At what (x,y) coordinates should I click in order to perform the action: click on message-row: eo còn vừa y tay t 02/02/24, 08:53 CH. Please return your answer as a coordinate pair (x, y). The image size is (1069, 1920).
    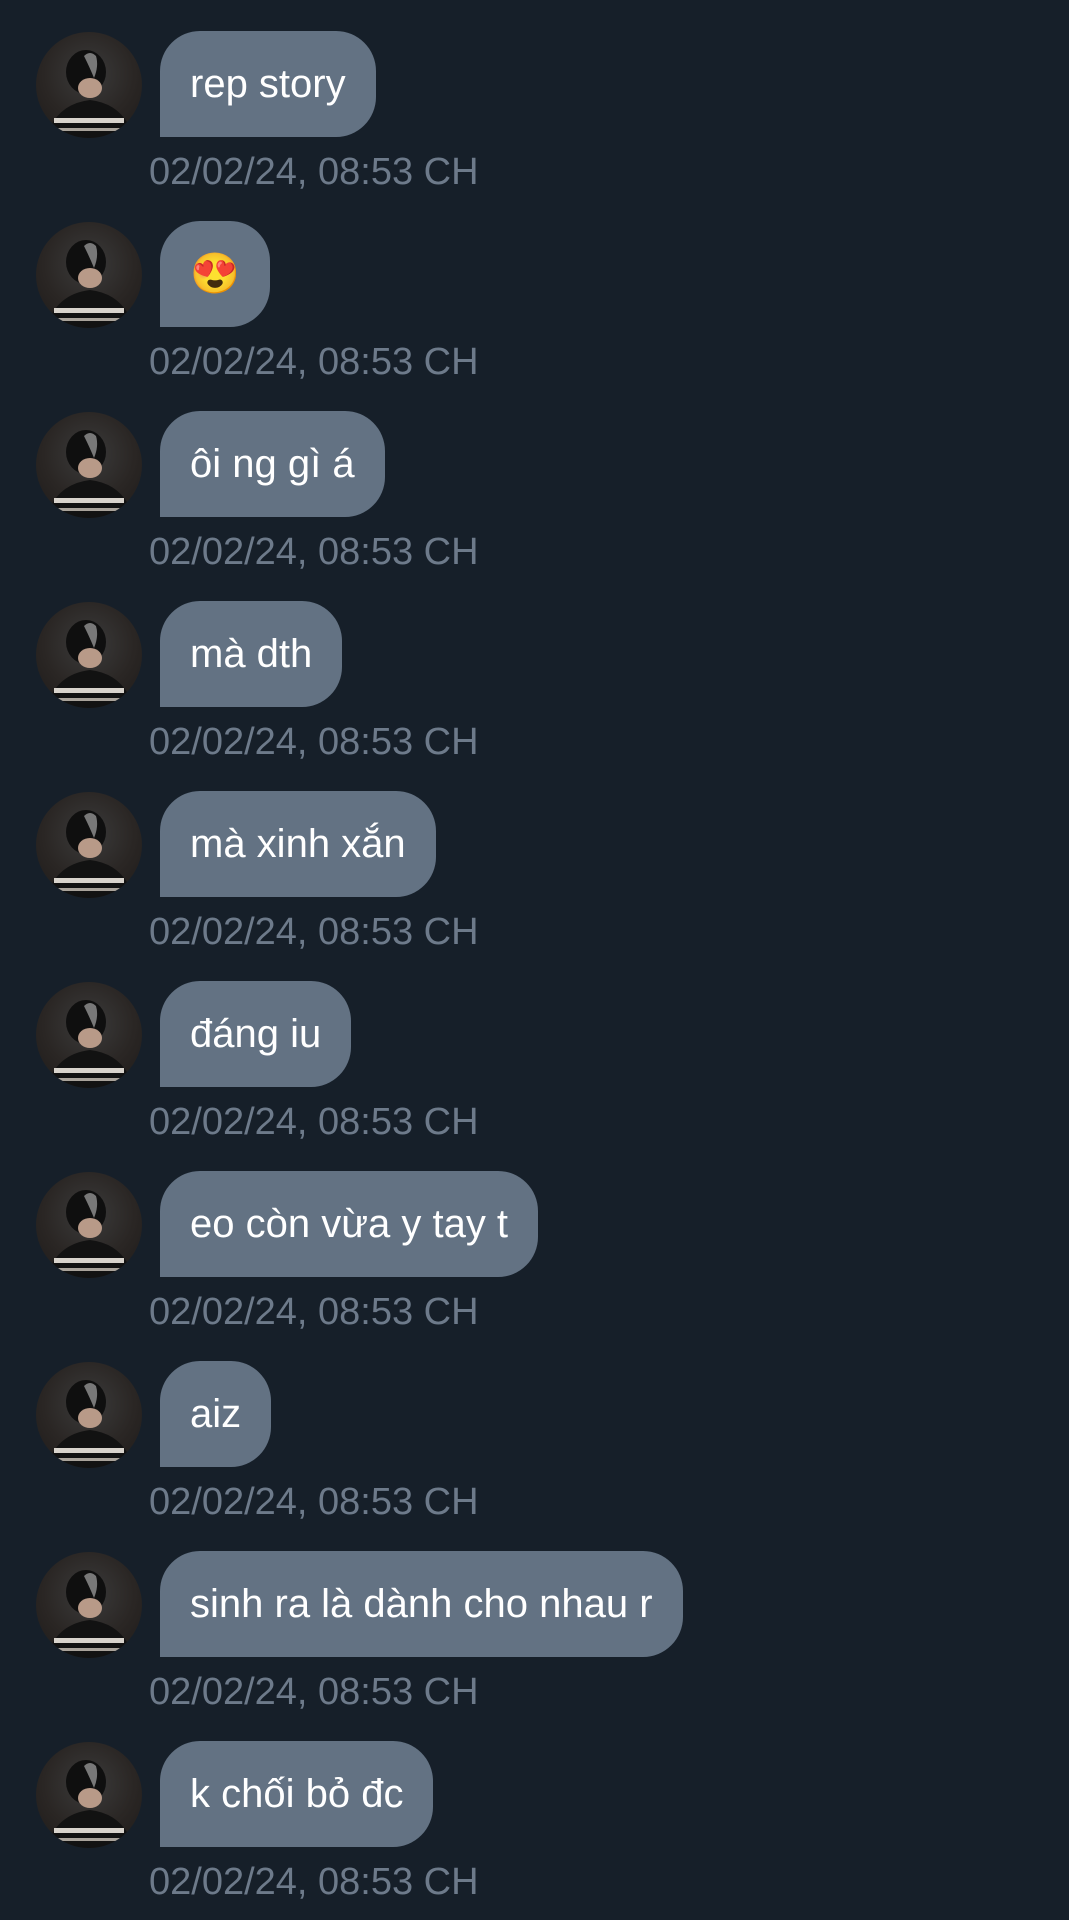
    Looking at the image, I should click on (534, 1236).